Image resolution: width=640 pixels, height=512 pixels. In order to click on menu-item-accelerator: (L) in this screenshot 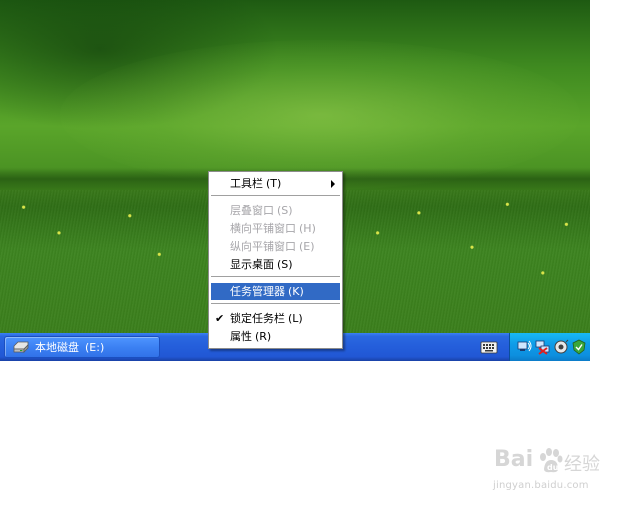, I will do `click(295, 318)`.